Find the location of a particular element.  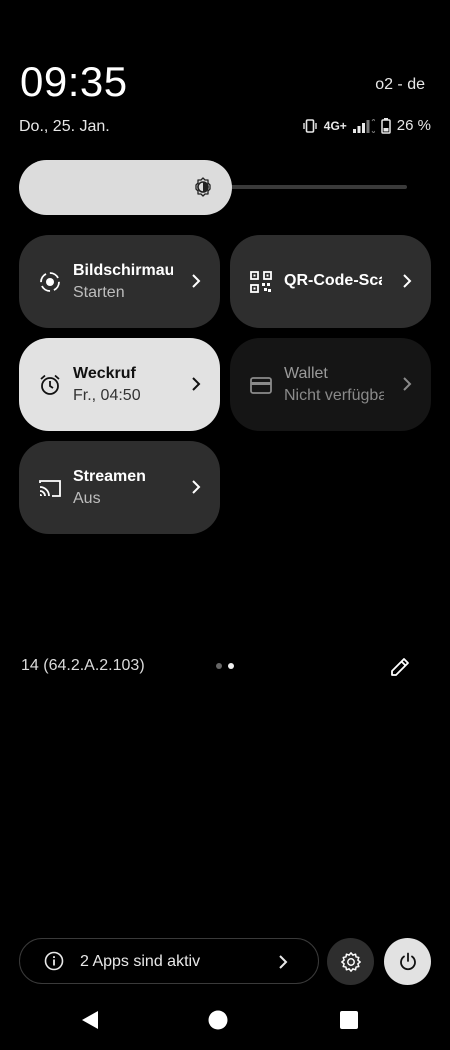

tile-wallet: Wallet Nicht verfügbar is located at coordinates (330, 384).